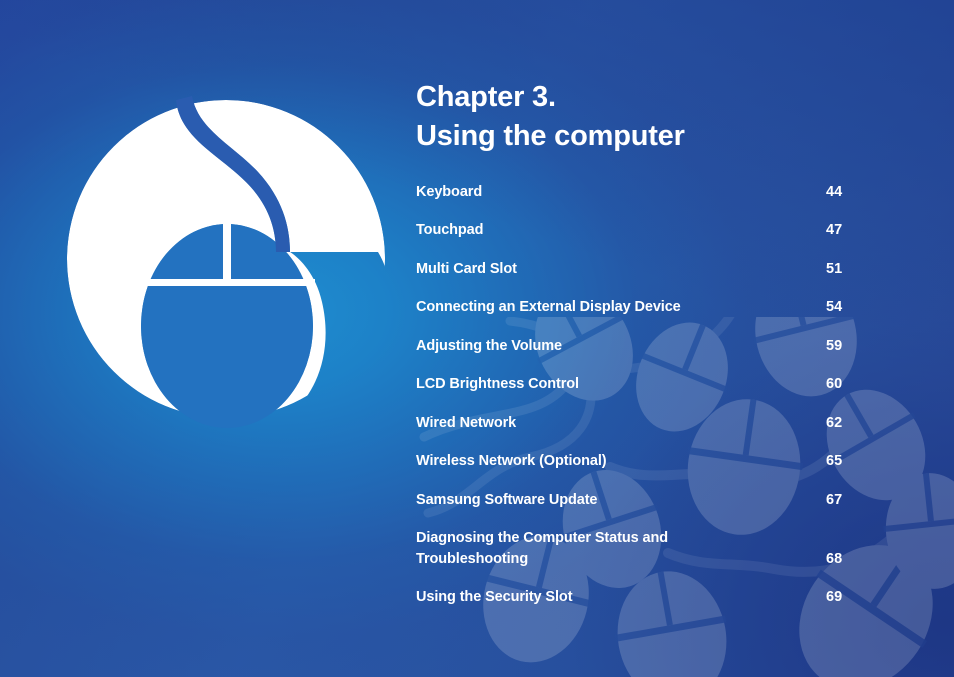 This screenshot has height=677, width=954. I want to click on toc-entry-label: LCD Brightness Control, so click(497, 384).